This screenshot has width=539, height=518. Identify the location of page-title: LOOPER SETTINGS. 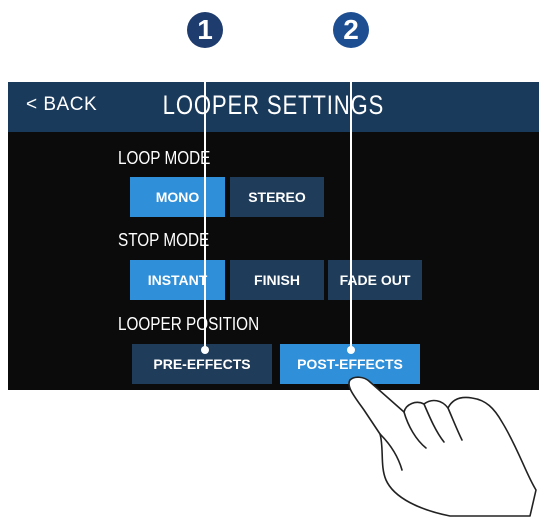
(273, 105).